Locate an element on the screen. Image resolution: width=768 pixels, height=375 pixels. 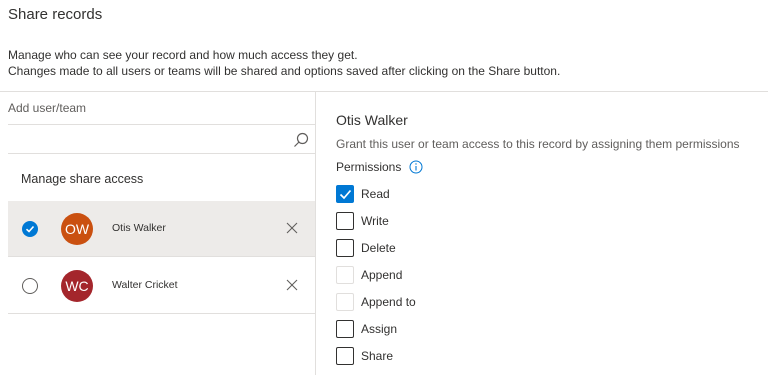
permission-label: Delete is located at coordinates (378, 248).